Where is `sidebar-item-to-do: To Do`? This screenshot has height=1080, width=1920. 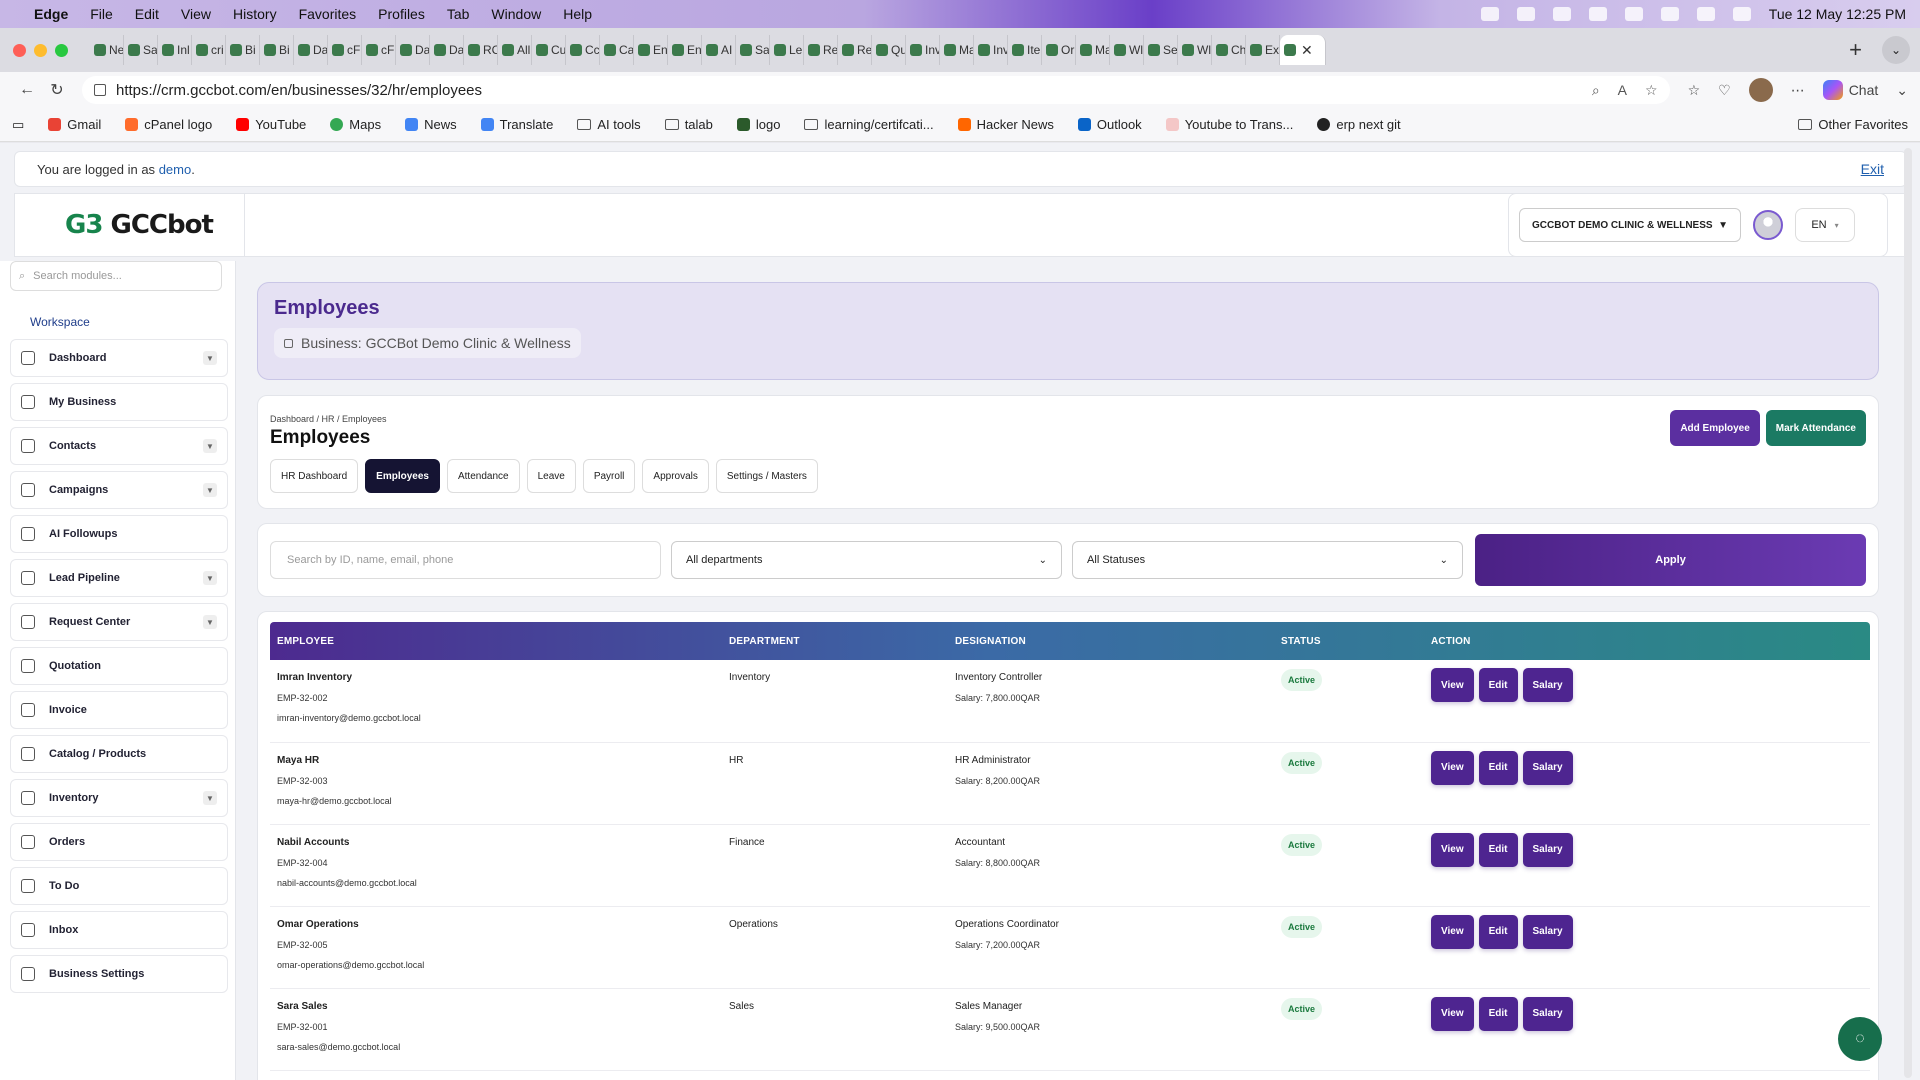 sidebar-item-to-do: To Do is located at coordinates (119, 886).